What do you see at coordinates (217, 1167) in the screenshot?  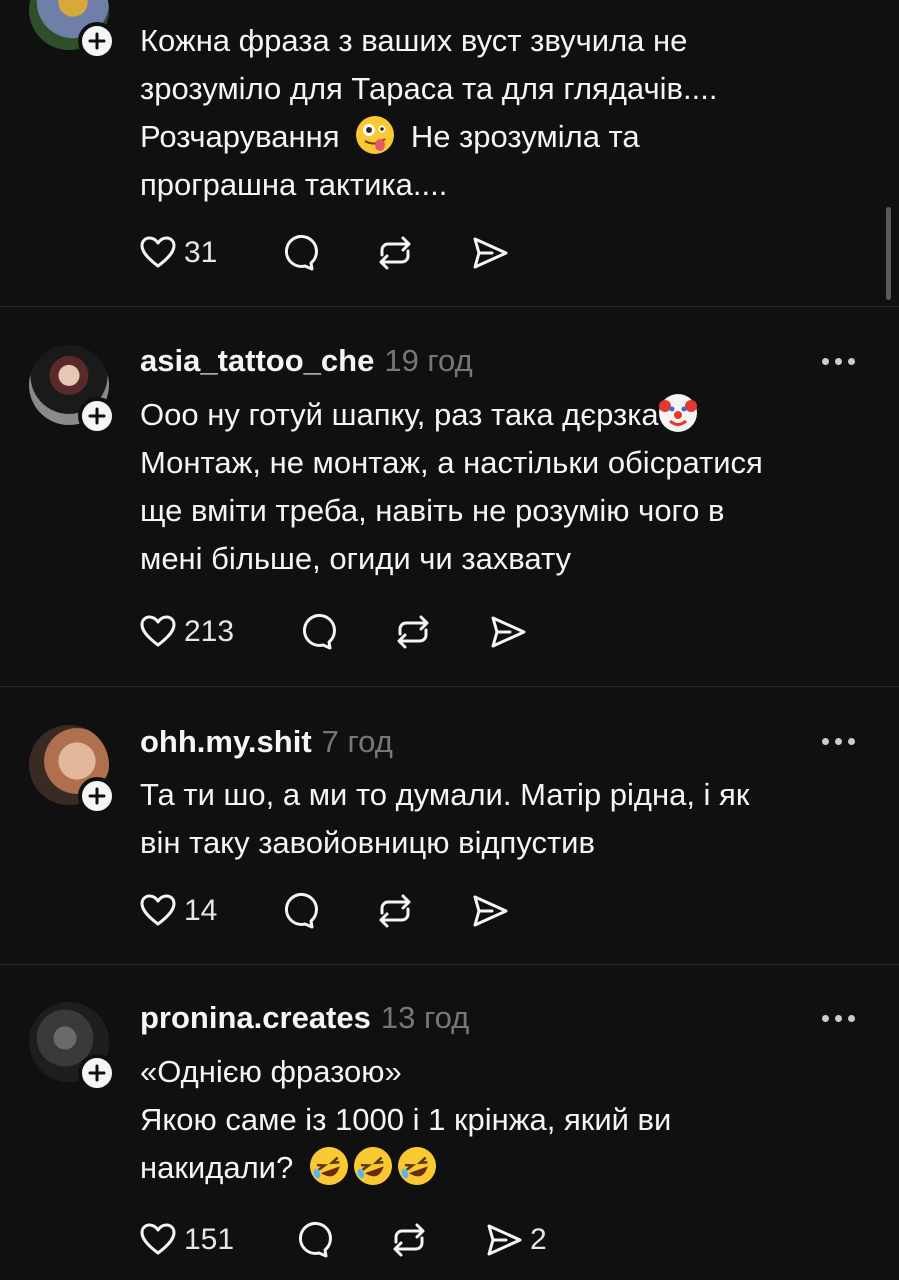 I see `text-fragment: накидали?` at bounding box center [217, 1167].